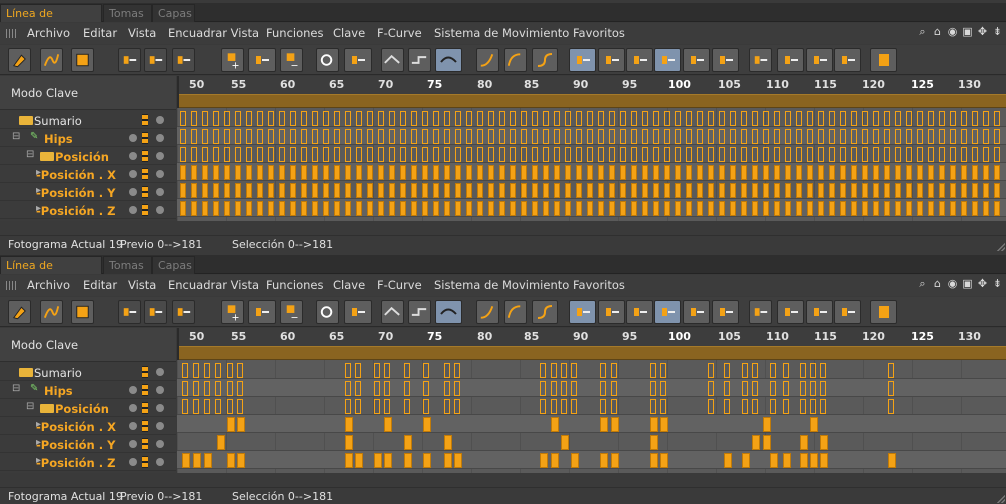 Image resolution: width=1006 pixels, height=504 pixels. I want to click on weight-button, so click(639, 312).